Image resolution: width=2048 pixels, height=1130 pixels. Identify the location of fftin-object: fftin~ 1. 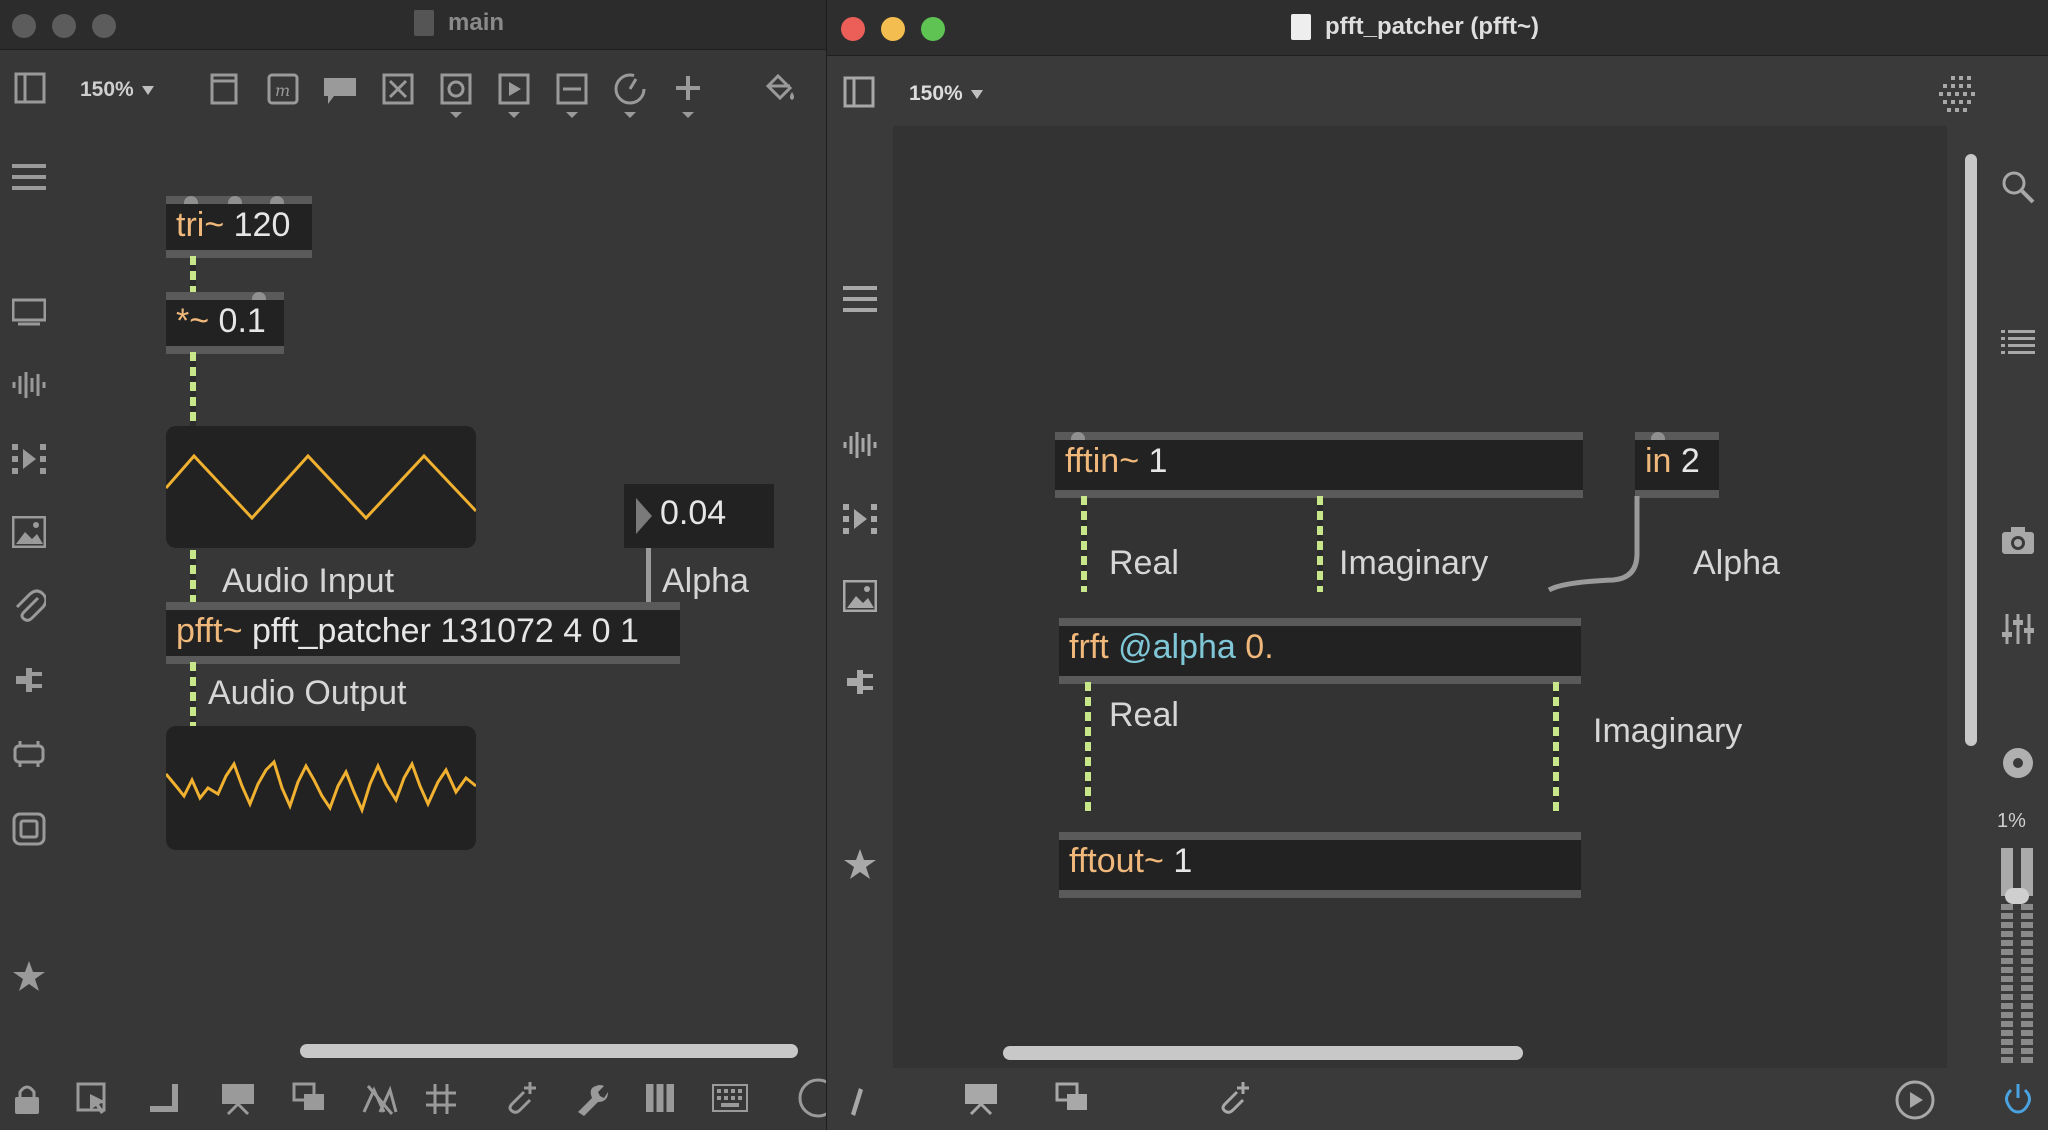
(1319, 465).